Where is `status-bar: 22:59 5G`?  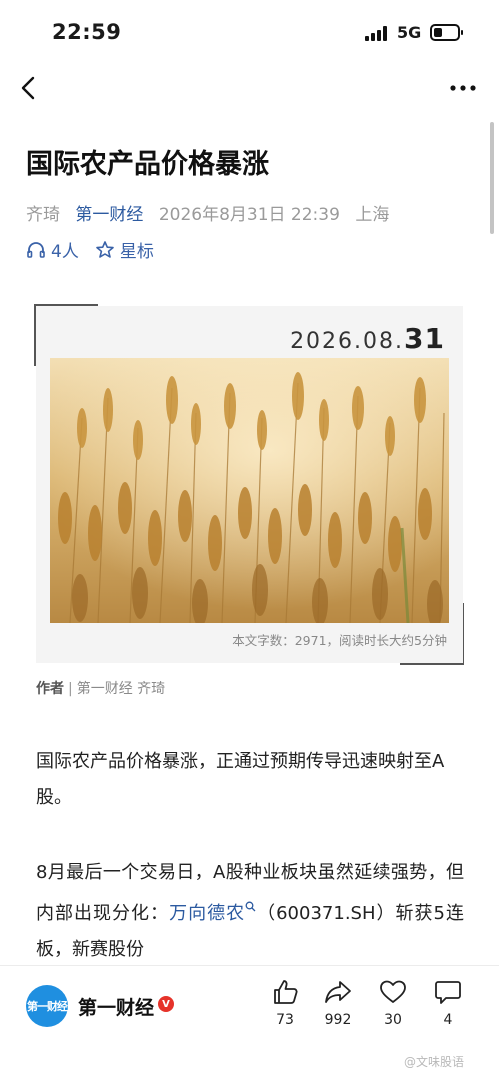 status-bar: 22:59 5G is located at coordinates (249, 32).